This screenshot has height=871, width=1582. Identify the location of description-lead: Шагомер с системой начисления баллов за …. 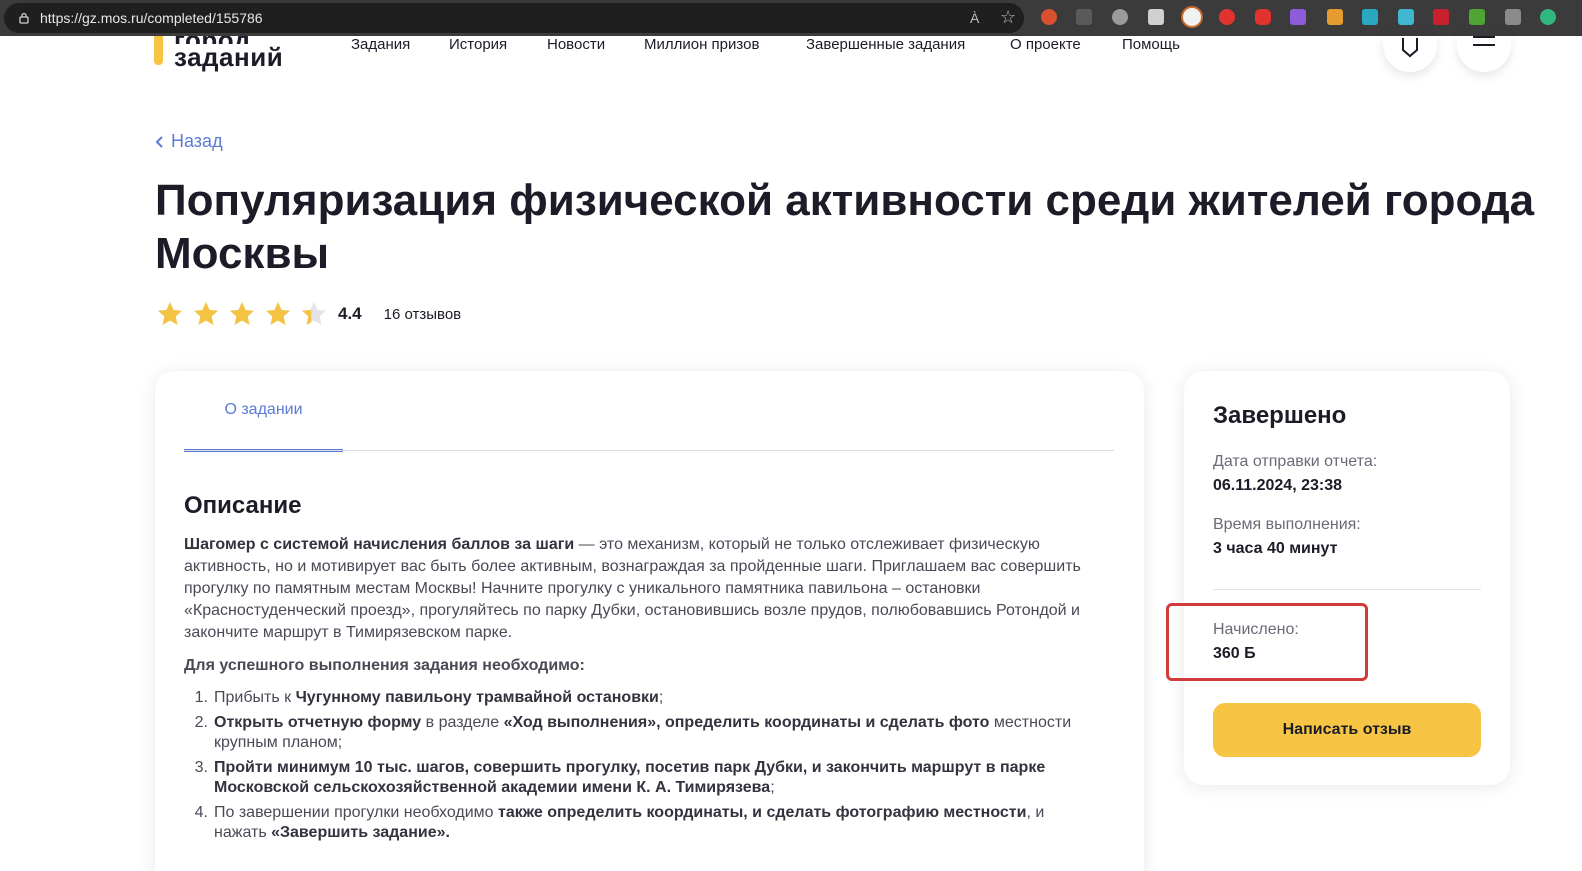
(379, 544).